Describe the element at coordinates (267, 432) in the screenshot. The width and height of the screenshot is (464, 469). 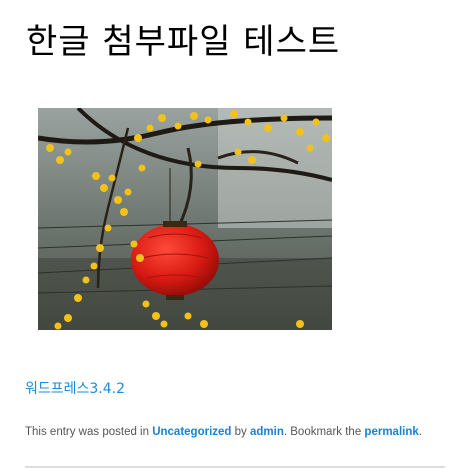
I see `author-link: admin` at that location.